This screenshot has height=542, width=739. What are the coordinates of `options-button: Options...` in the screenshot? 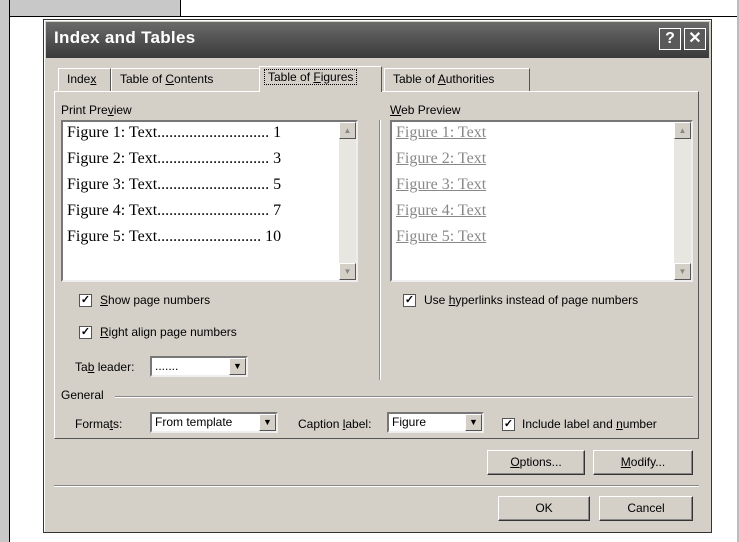 It's located at (536, 462).